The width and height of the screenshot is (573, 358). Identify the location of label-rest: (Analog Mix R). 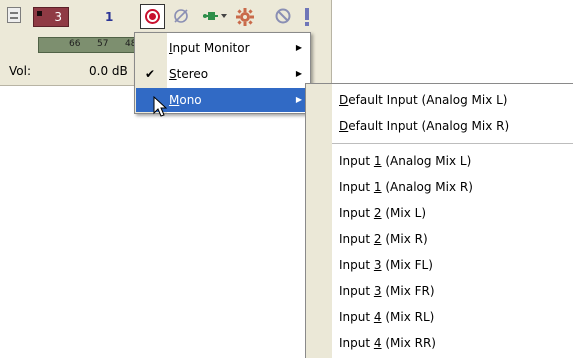
(427, 187).